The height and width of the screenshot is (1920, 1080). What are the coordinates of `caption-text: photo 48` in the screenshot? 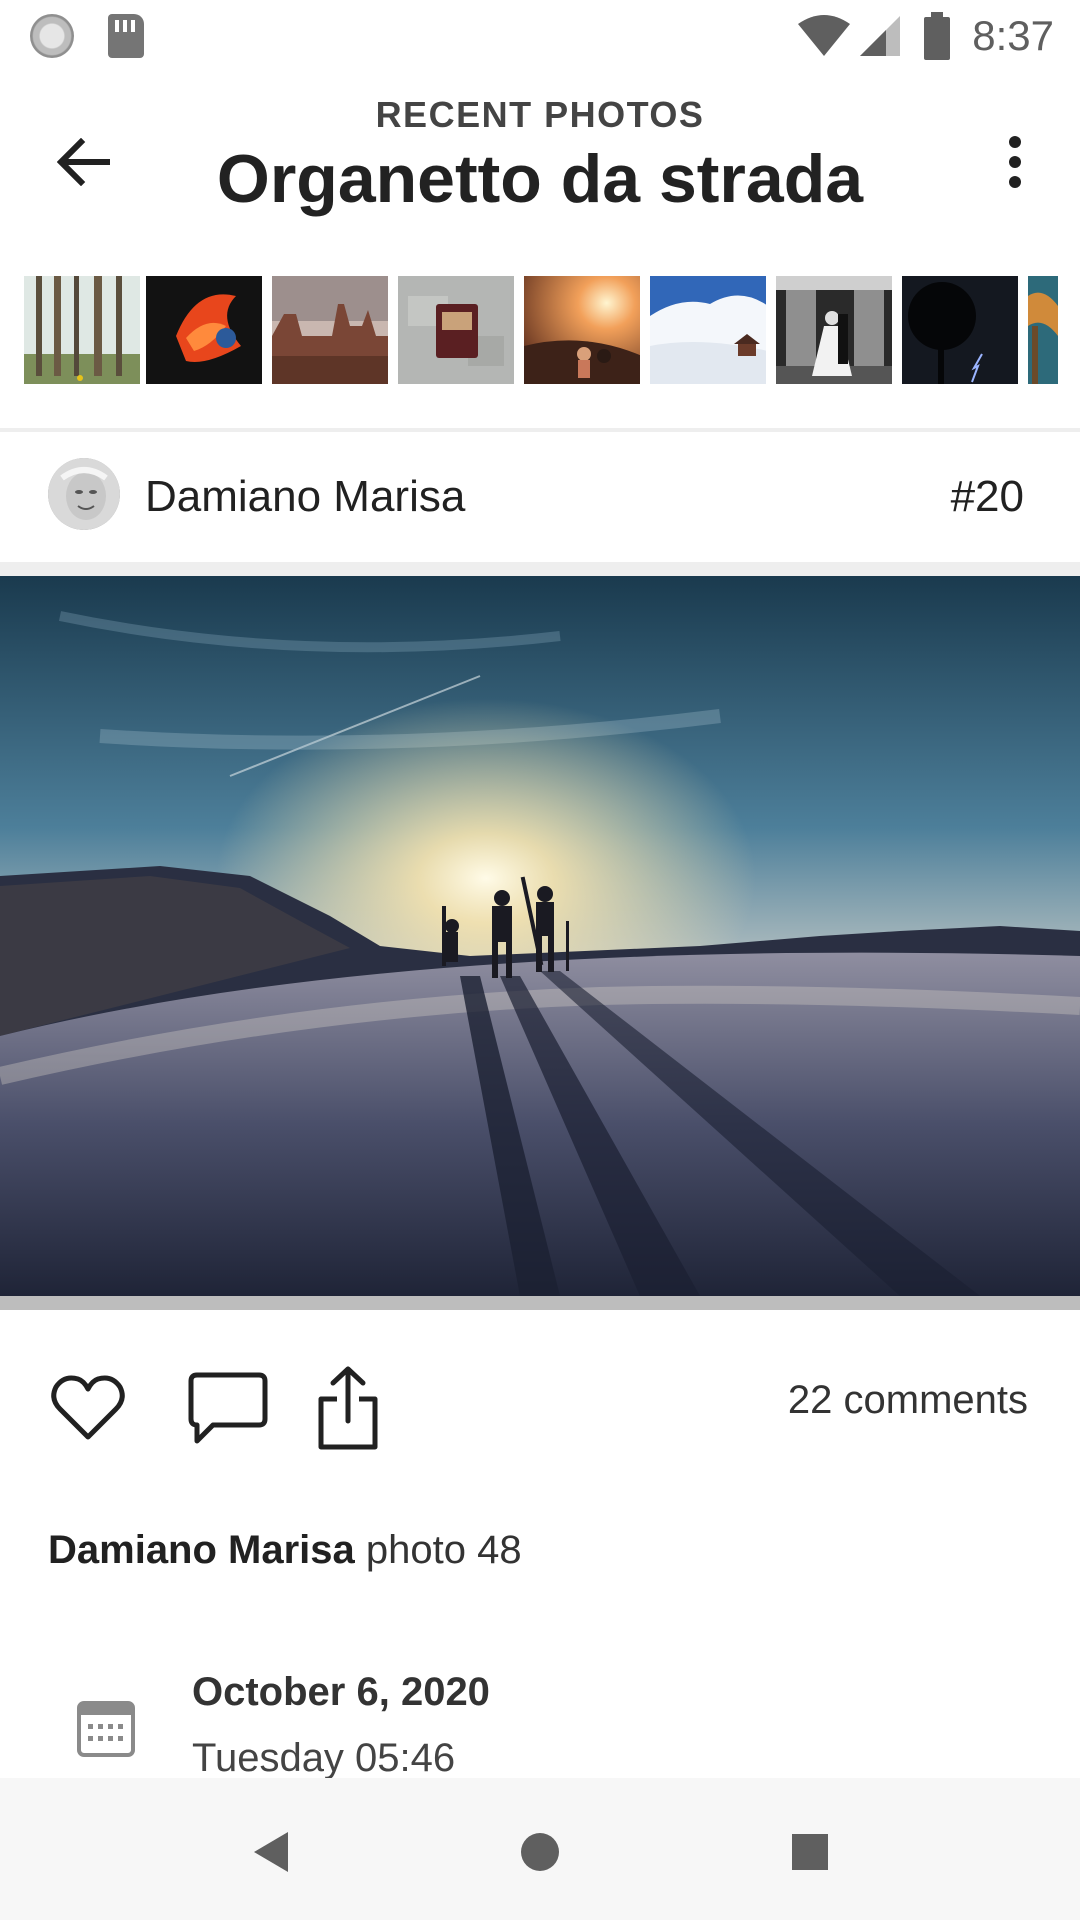 It's located at (438, 1550).